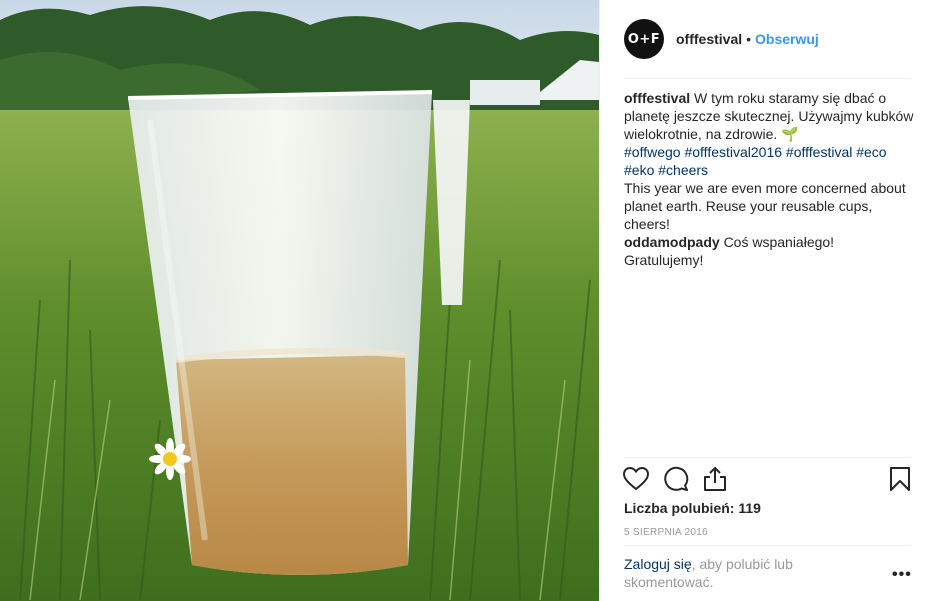 This screenshot has width=934, height=601. Describe the element at coordinates (658, 564) in the screenshot. I see `login-link: Zaloguj się` at that location.